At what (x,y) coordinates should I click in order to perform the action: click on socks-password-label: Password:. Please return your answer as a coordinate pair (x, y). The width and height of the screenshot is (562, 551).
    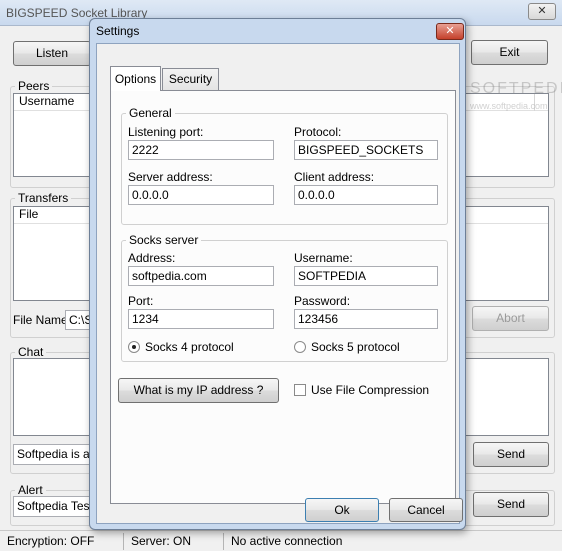
    Looking at the image, I should click on (322, 301).